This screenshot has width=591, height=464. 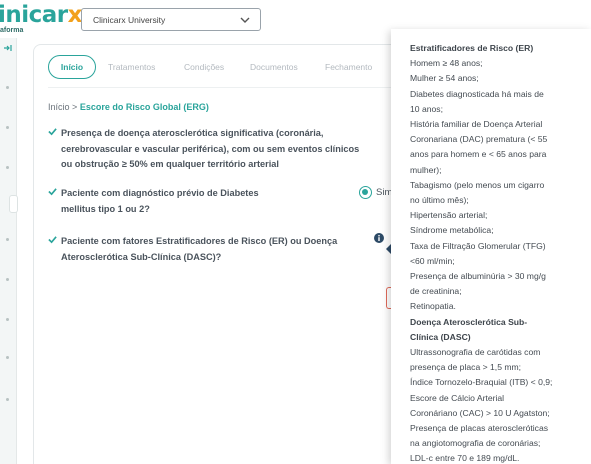 I want to click on tooltip-line: Escore de Cálcio Arterial, so click(x=457, y=397).